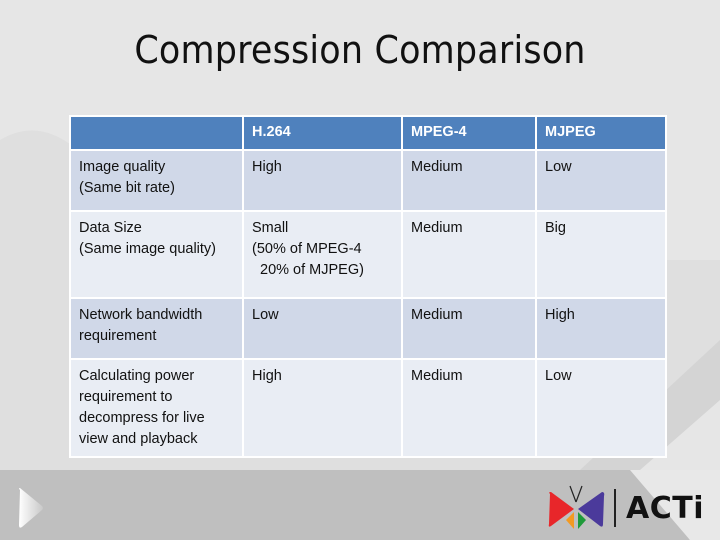 The width and height of the screenshot is (720, 540). Describe the element at coordinates (127, 188) in the screenshot. I see `row-label-line: (Same bit rate)` at that location.